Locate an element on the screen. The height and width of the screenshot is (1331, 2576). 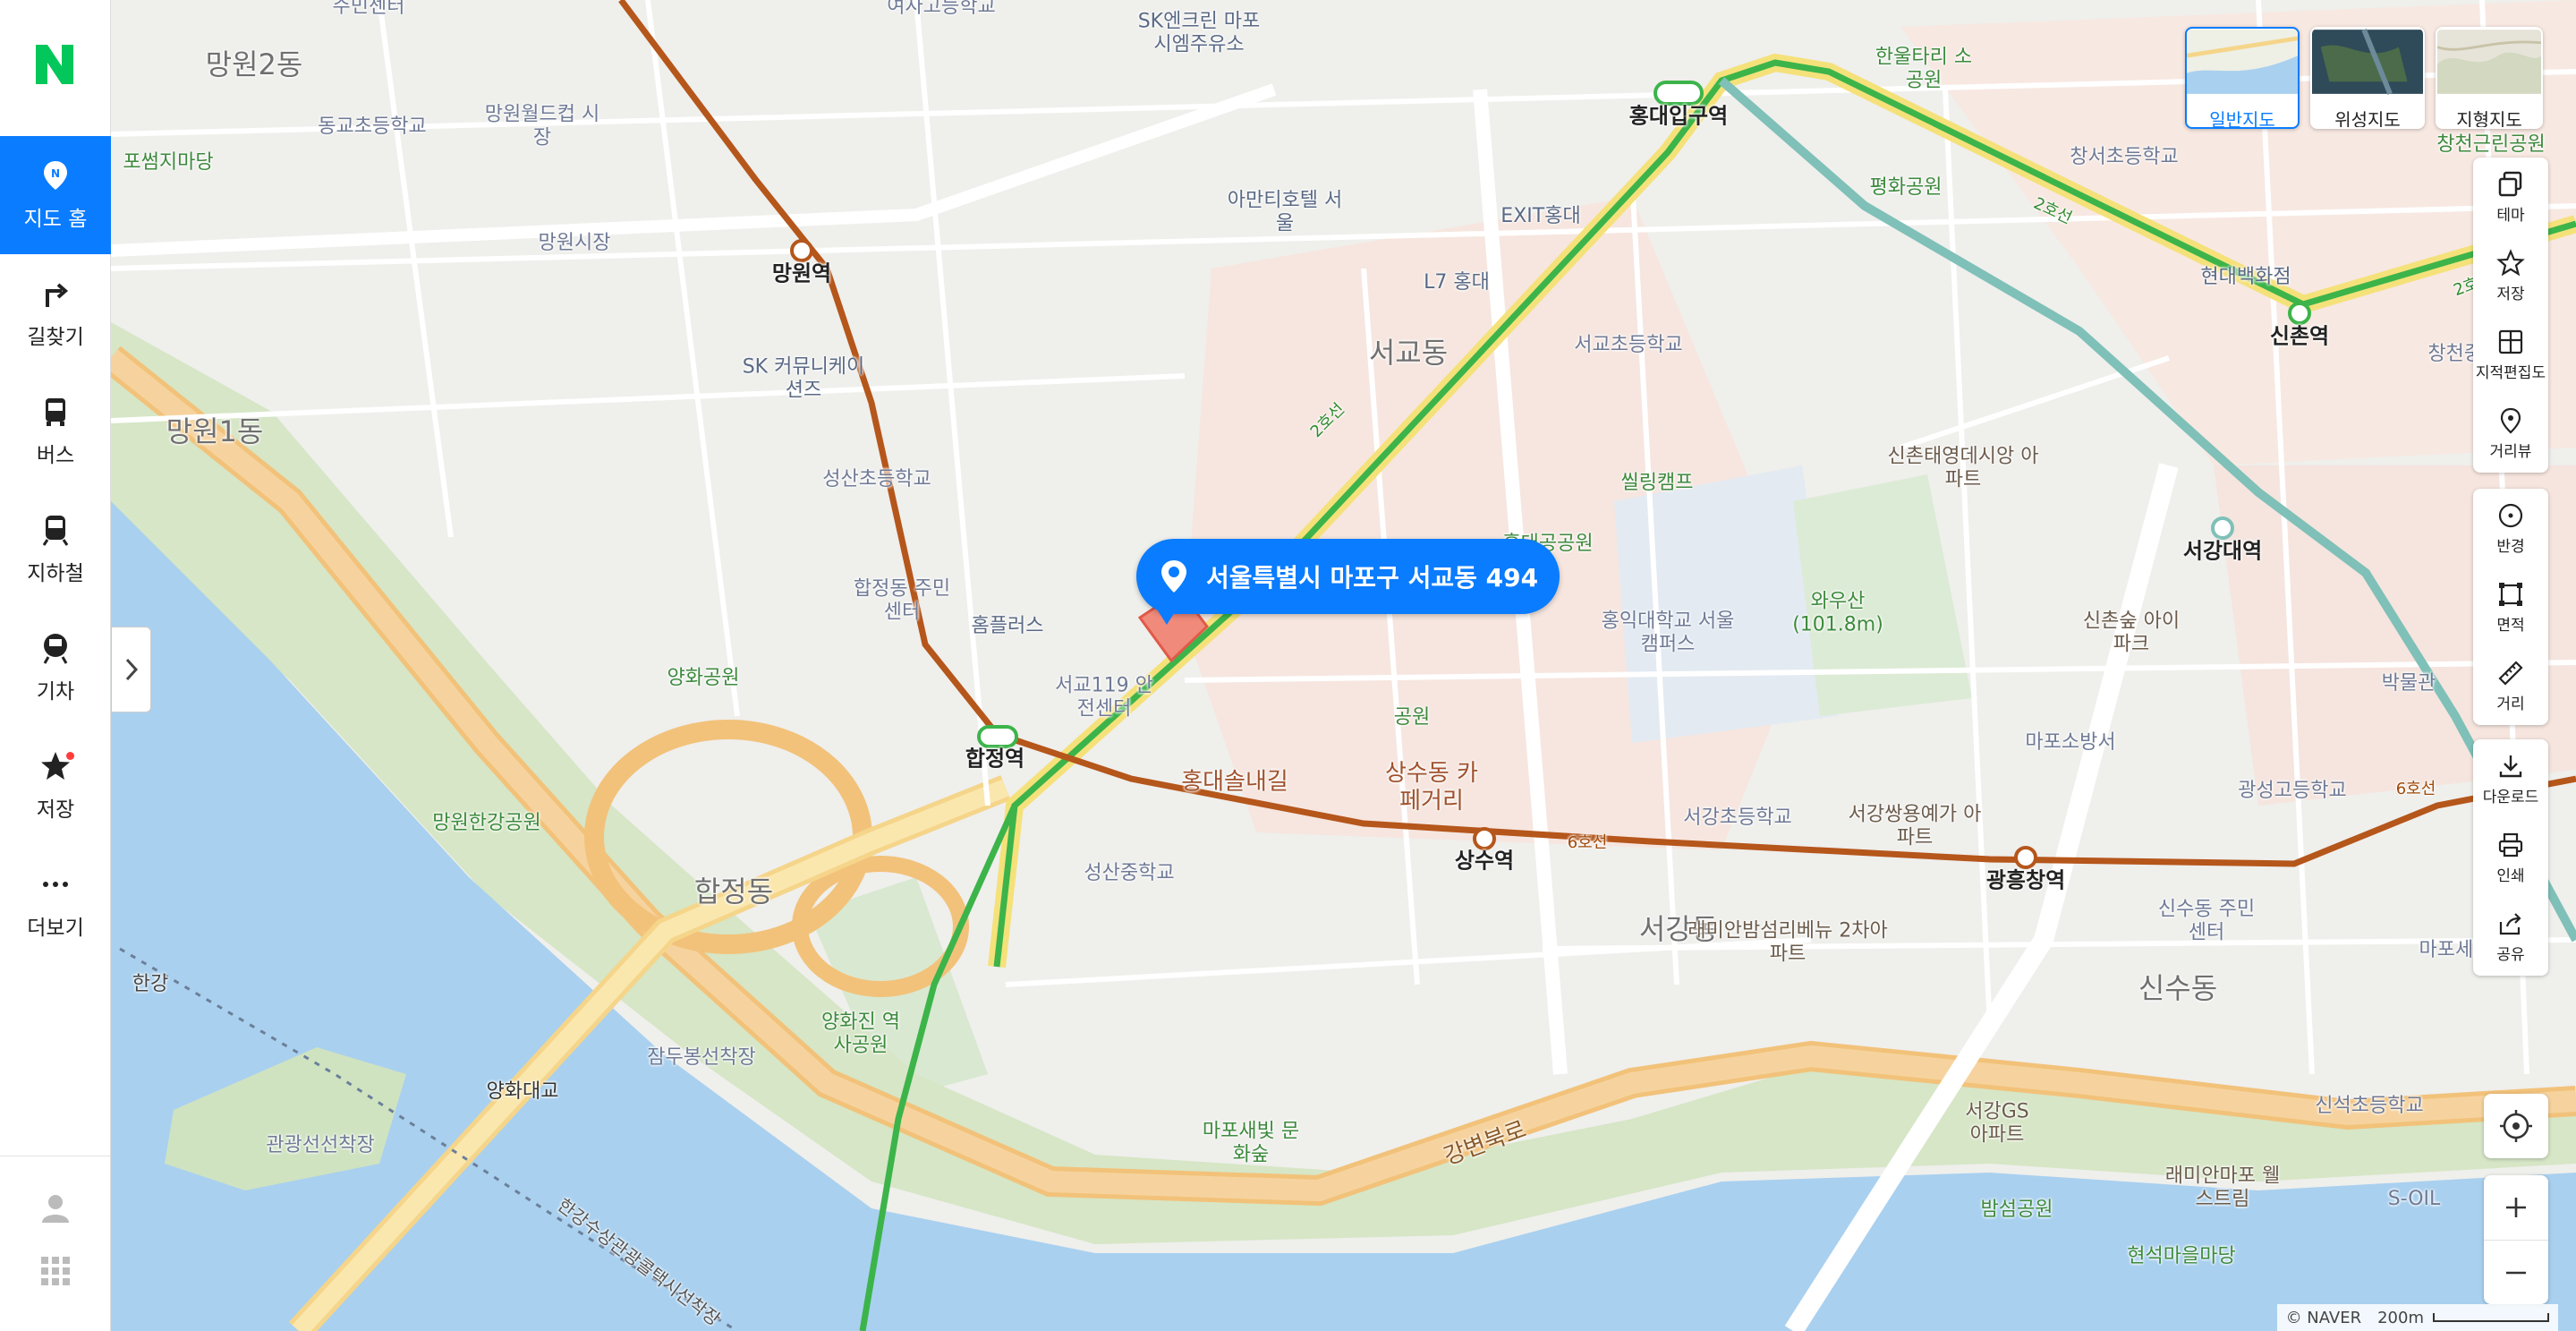
my-location-button is located at coordinates (2516, 1126).